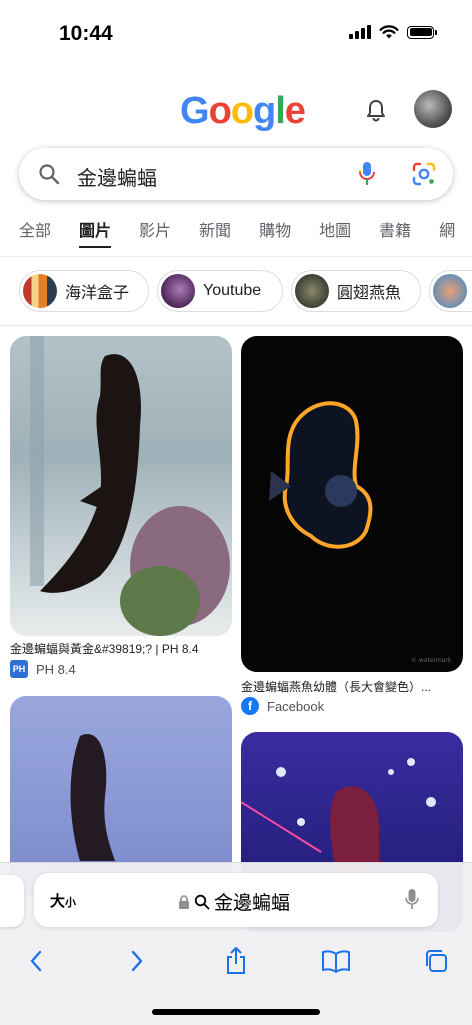 The height and width of the screenshot is (1025, 472). What do you see at coordinates (360, 32) in the screenshot?
I see `cellular-signal-icon` at bounding box center [360, 32].